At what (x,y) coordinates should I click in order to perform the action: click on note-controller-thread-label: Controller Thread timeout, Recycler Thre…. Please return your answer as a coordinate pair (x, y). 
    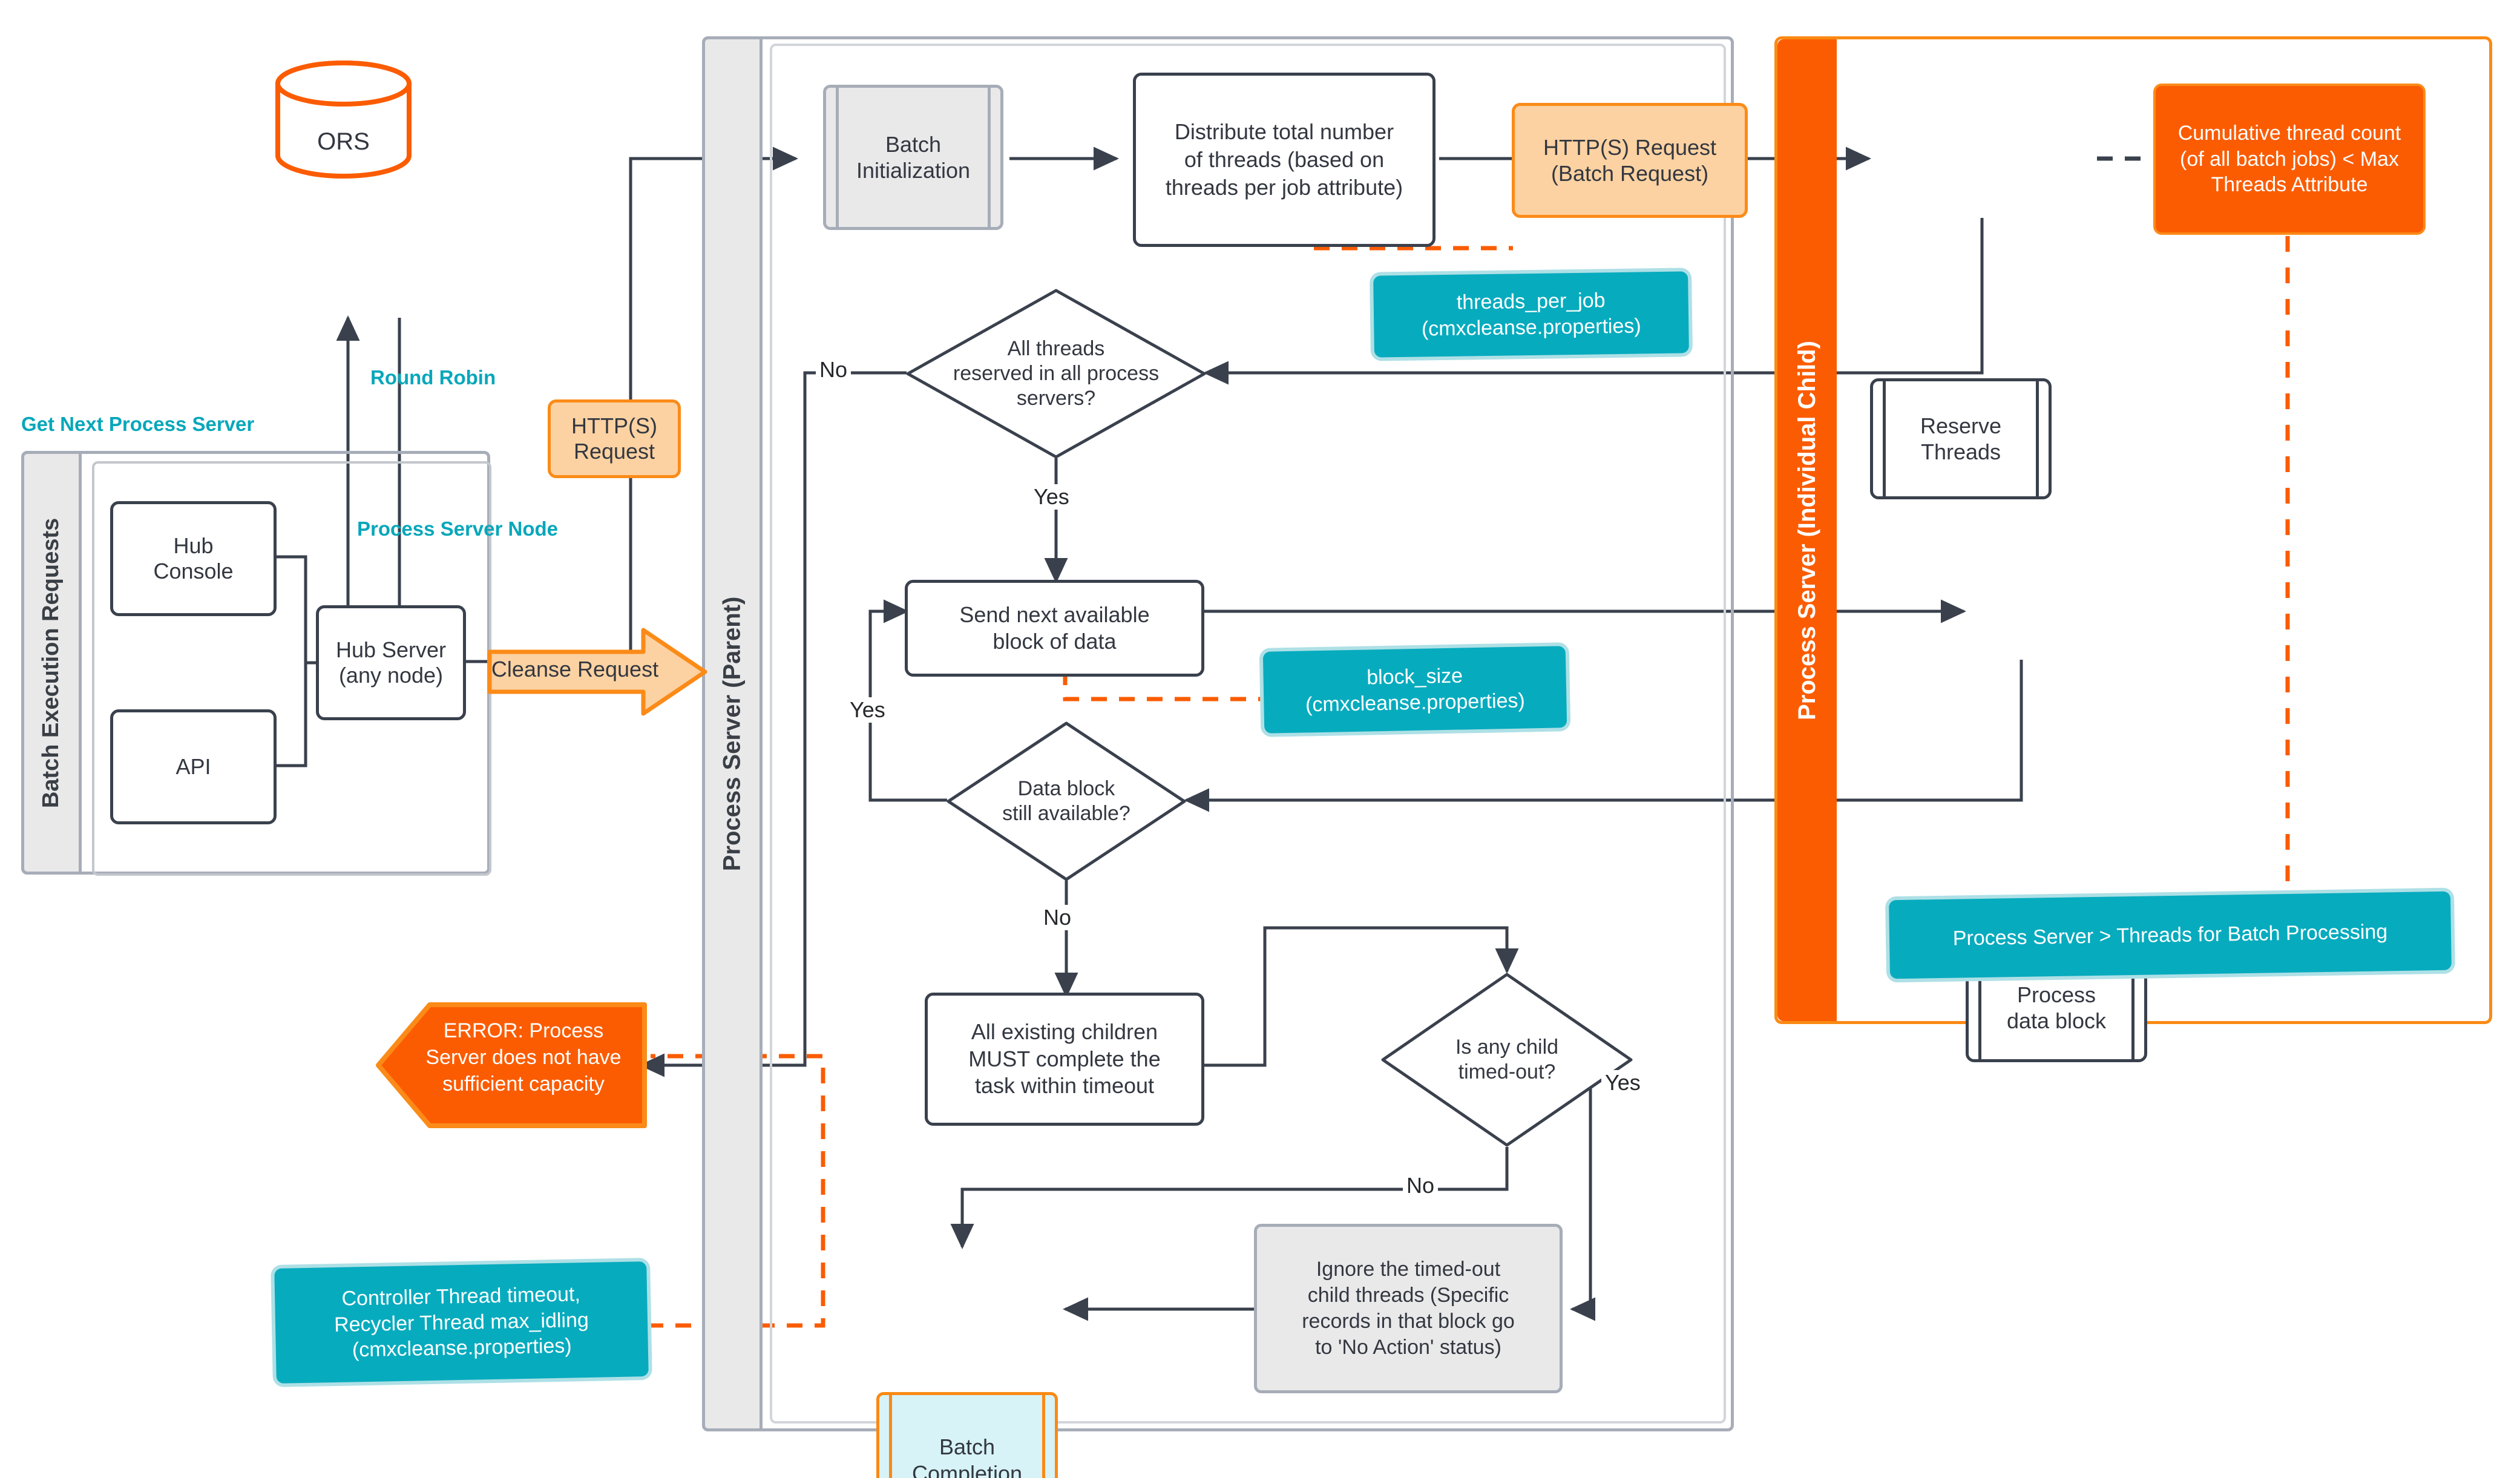
    Looking at the image, I should click on (461, 1322).